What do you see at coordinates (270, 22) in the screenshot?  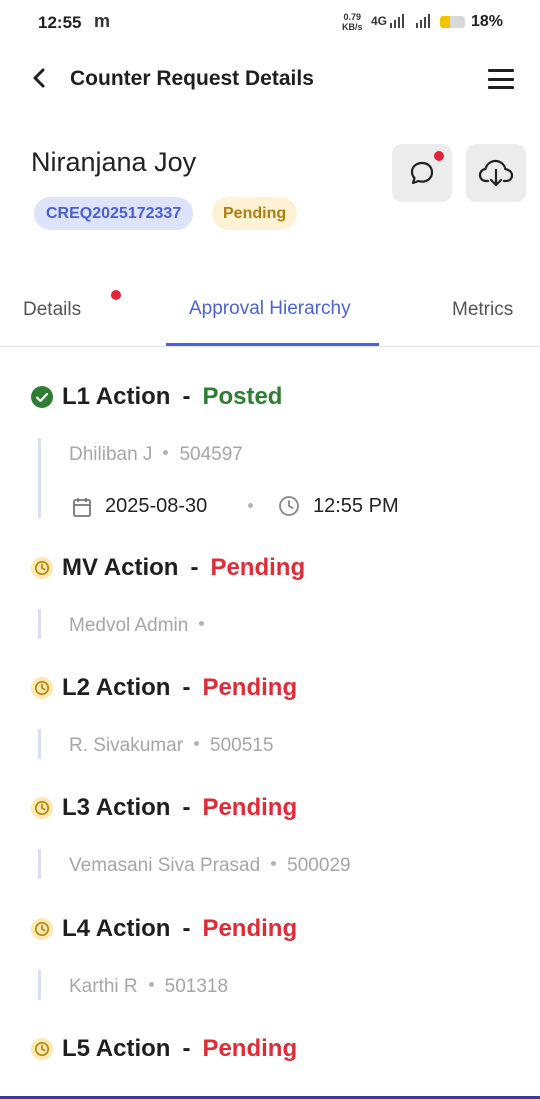 I see `status-bar: 12:55 m 0.79 KB/s 4G 18%` at bounding box center [270, 22].